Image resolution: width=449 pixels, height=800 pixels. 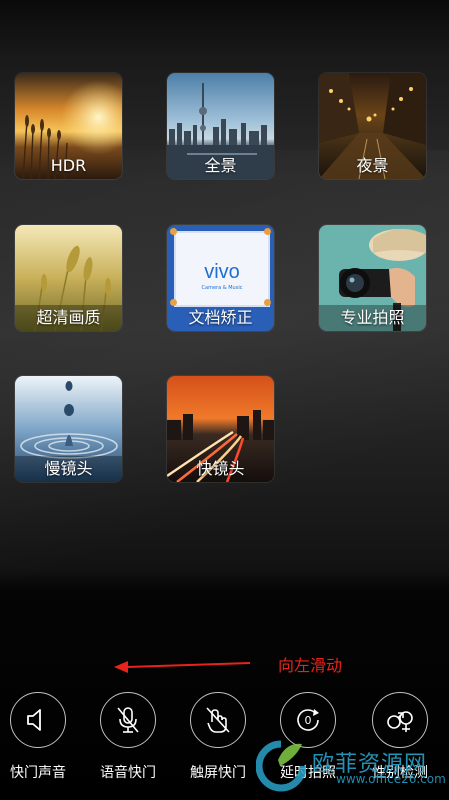 What do you see at coordinates (391, 779) in the screenshot?
I see `watermark-url: www.office26.com` at bounding box center [391, 779].